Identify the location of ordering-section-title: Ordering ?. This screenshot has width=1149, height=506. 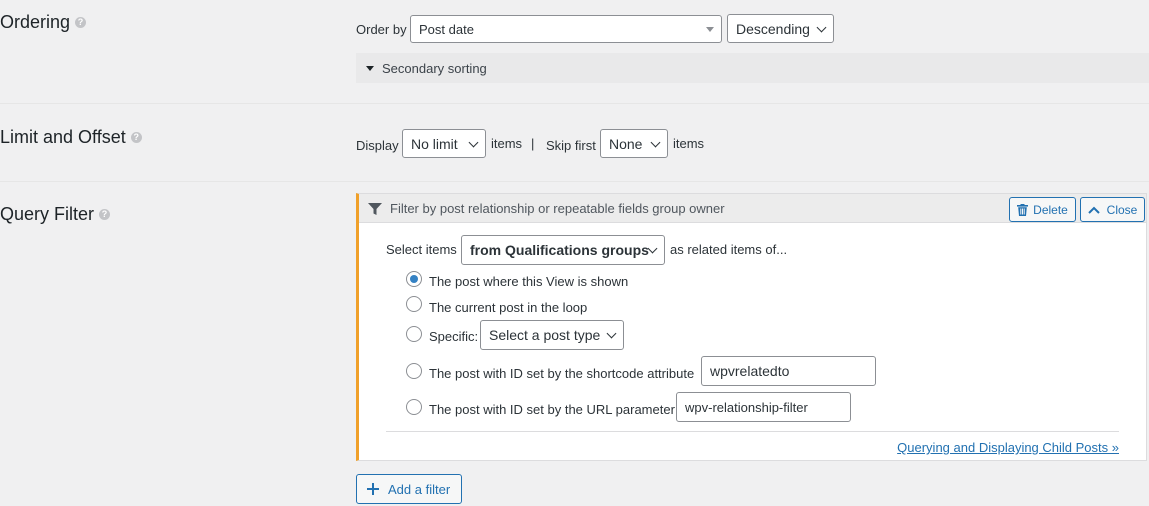
(43, 22).